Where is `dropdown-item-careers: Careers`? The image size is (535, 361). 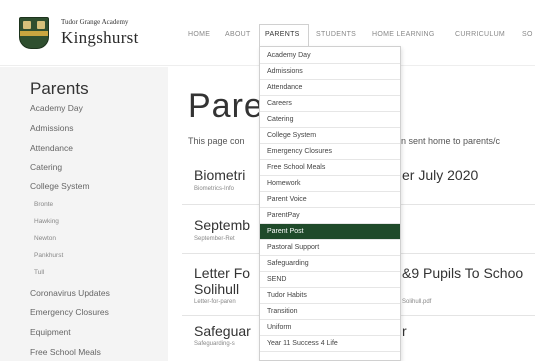
dropdown-item-careers: Careers is located at coordinates (330, 104).